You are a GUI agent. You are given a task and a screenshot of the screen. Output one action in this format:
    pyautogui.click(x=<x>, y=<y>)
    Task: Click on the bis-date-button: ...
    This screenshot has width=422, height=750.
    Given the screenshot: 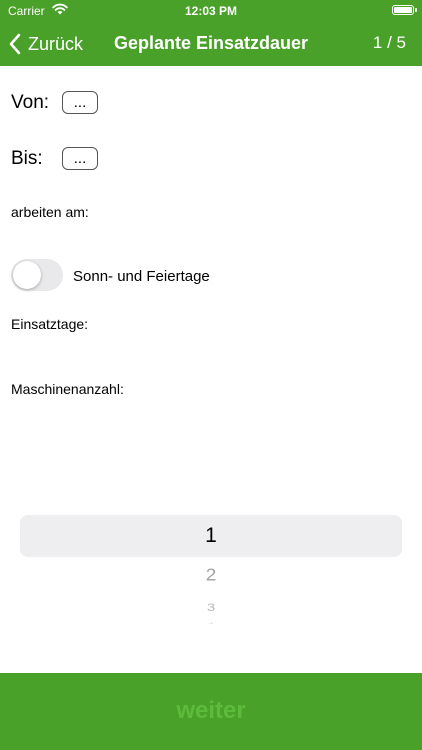 What is the action you would take?
    pyautogui.click(x=80, y=158)
    